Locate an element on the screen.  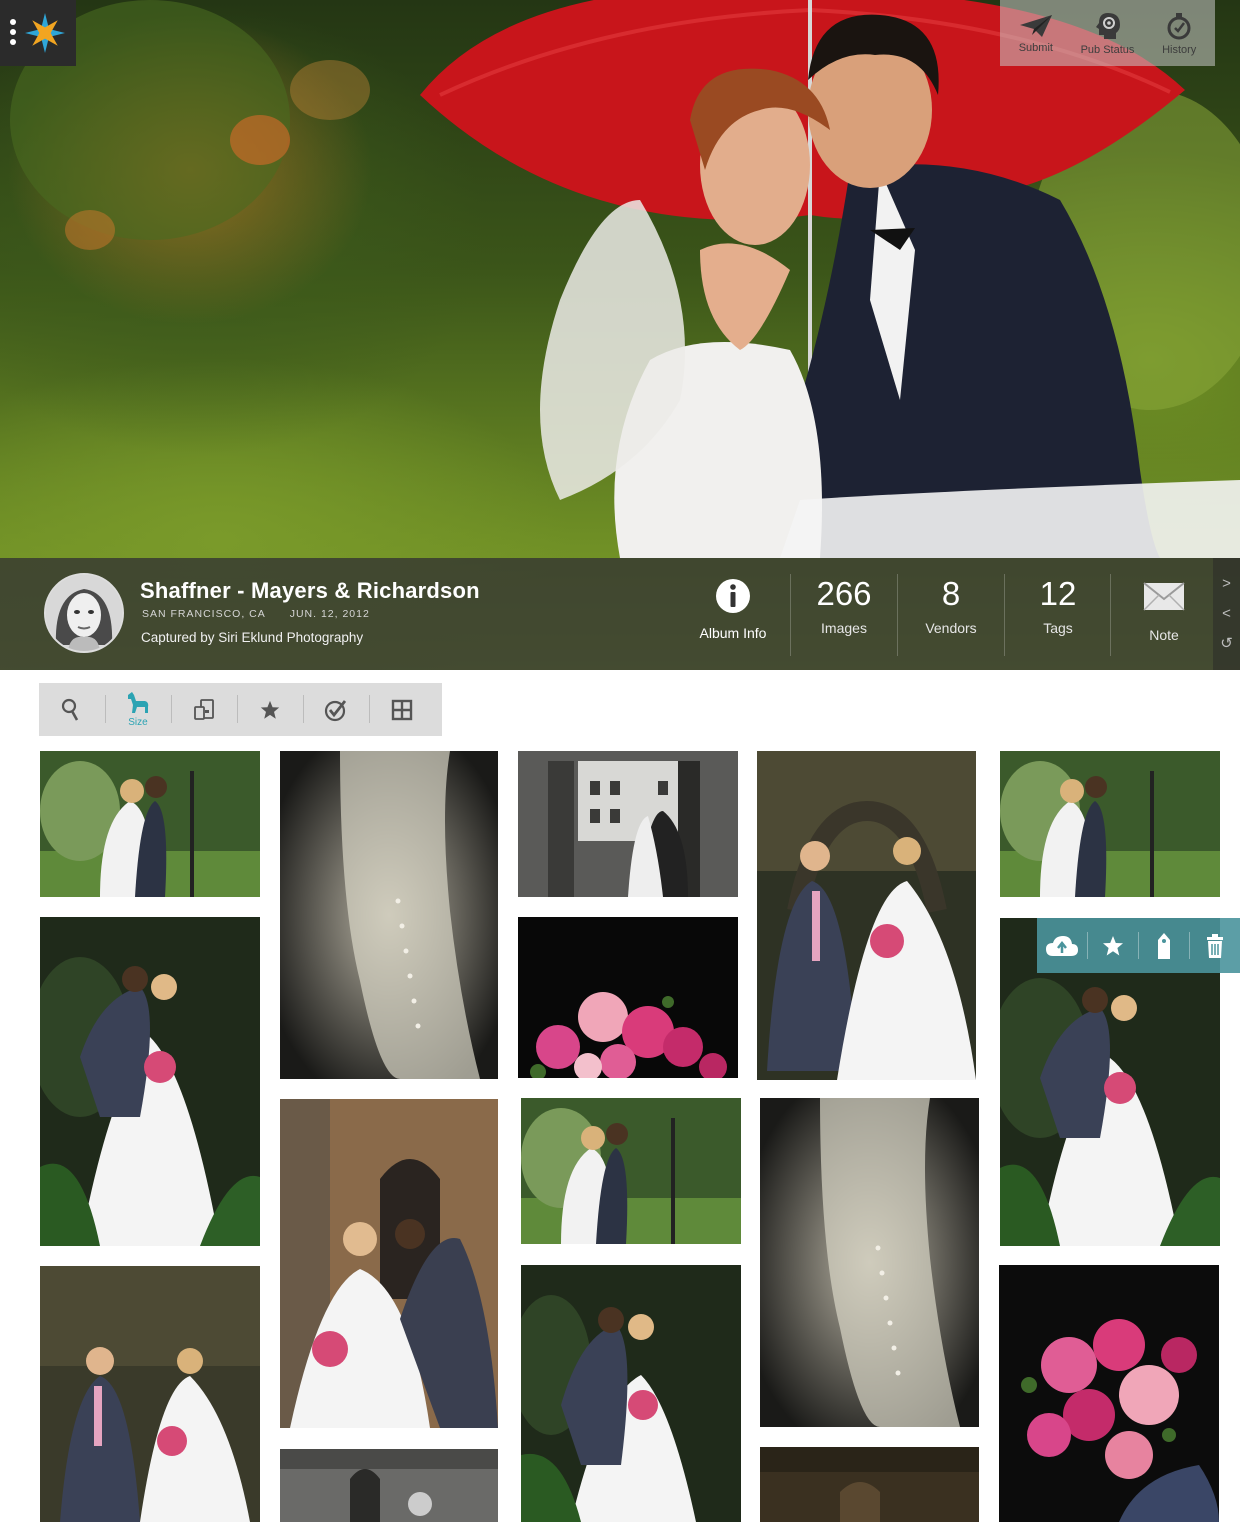
album-location: SAN FRANCISCO, CA is located at coordinates (204, 614).